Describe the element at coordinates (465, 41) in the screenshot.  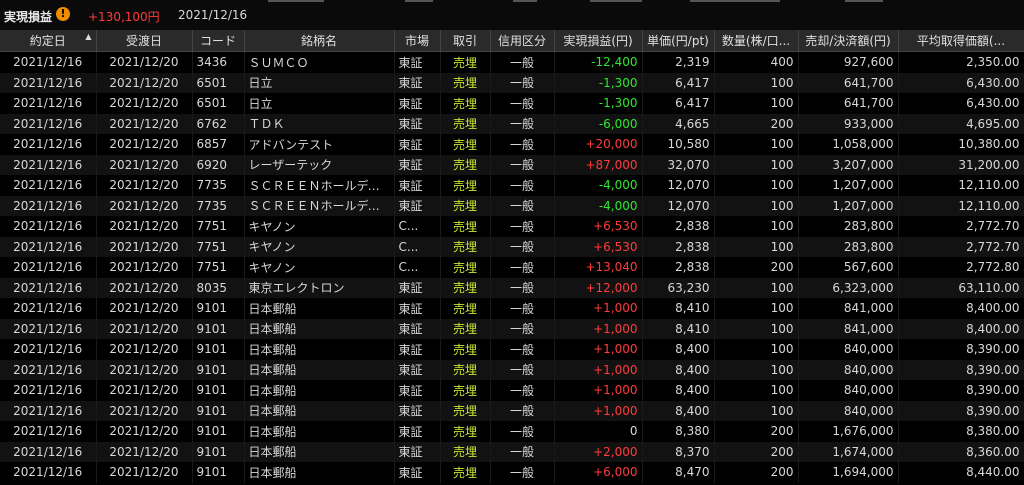
I see `column-header: 取引` at that location.